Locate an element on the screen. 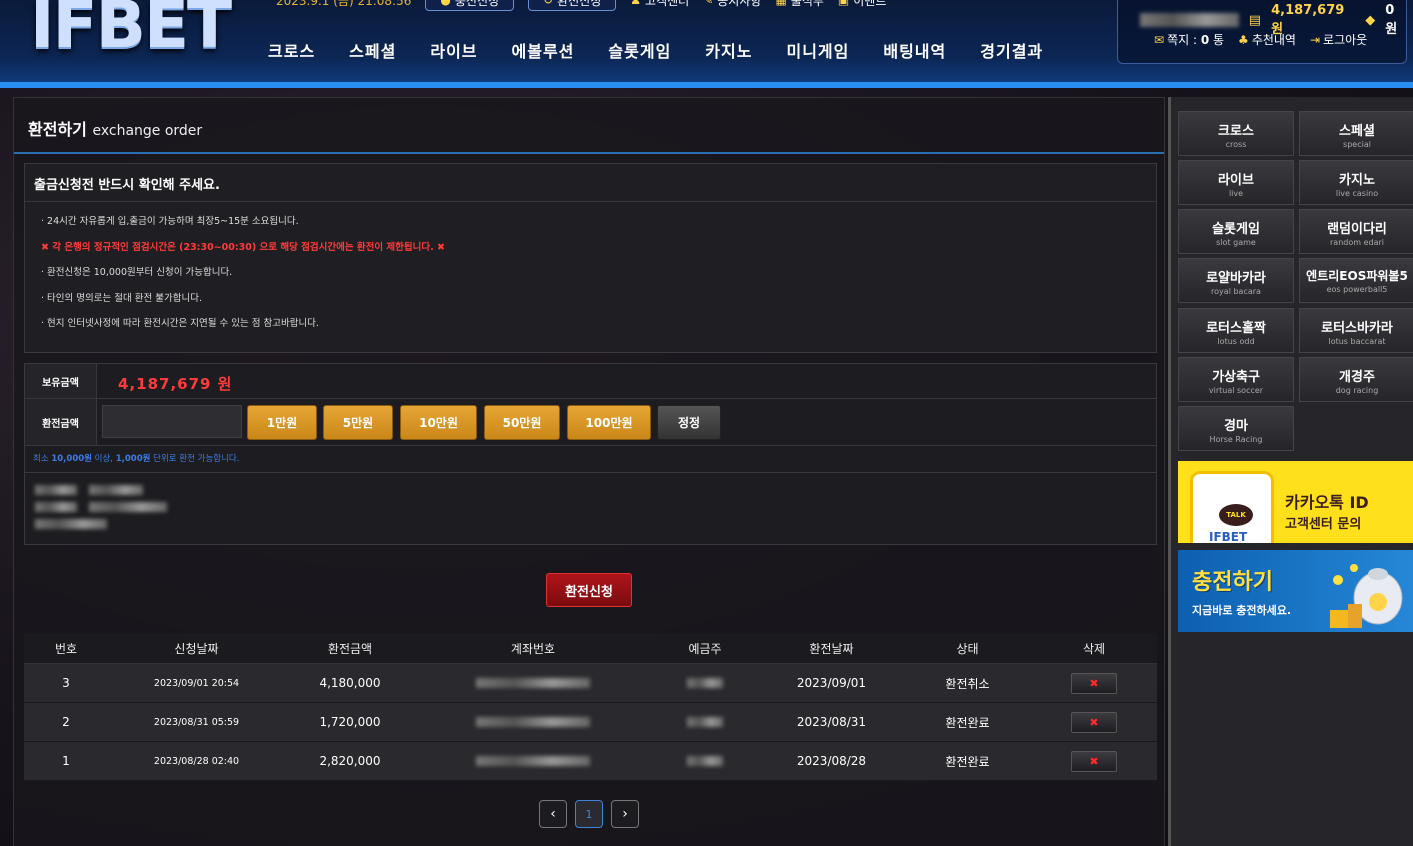 Image resolution: width=1413 pixels, height=846 pixels. coin-icon: ● is located at coordinates (445, 3).